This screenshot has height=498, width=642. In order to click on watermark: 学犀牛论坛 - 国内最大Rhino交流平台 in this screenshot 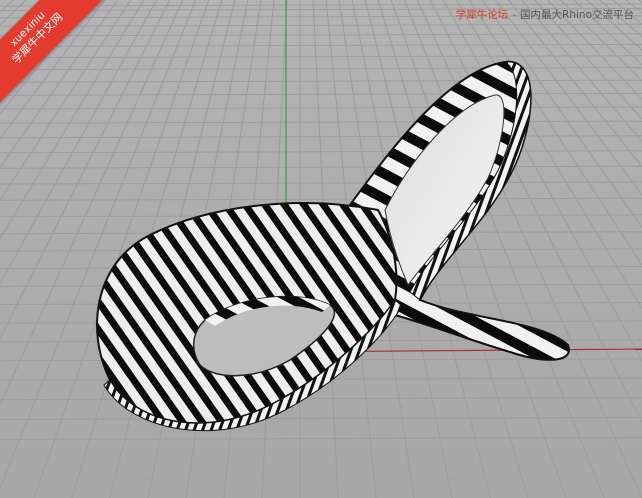, I will do `click(545, 14)`.